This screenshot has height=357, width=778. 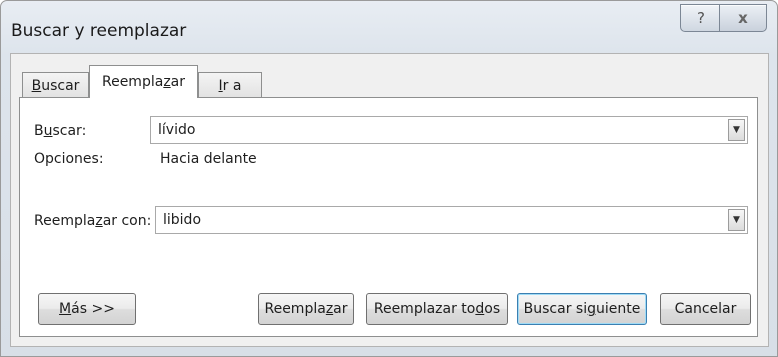 I want to click on tab-label: ar, so click(x=178, y=82).